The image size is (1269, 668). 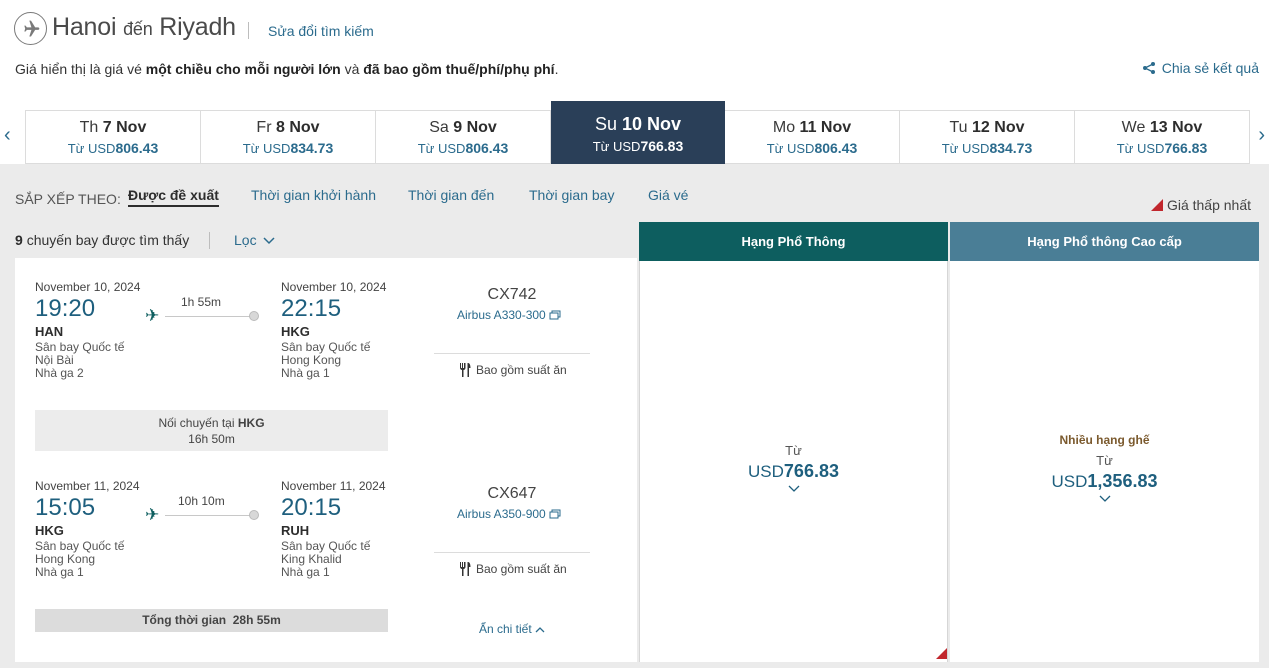 I want to click on sort-departure-time: Thời gian khởi hành, so click(x=313, y=195).